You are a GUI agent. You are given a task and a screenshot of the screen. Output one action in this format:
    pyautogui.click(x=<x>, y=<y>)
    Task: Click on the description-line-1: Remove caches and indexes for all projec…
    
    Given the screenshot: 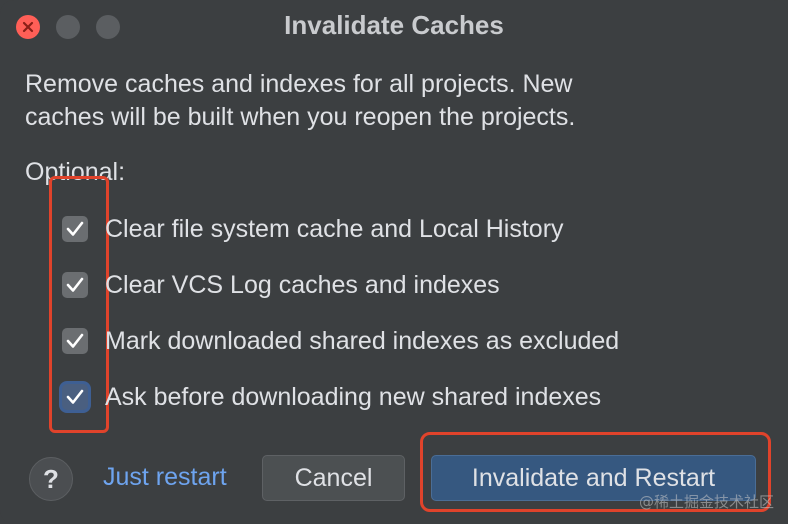 What is the action you would take?
    pyautogui.click(x=299, y=84)
    